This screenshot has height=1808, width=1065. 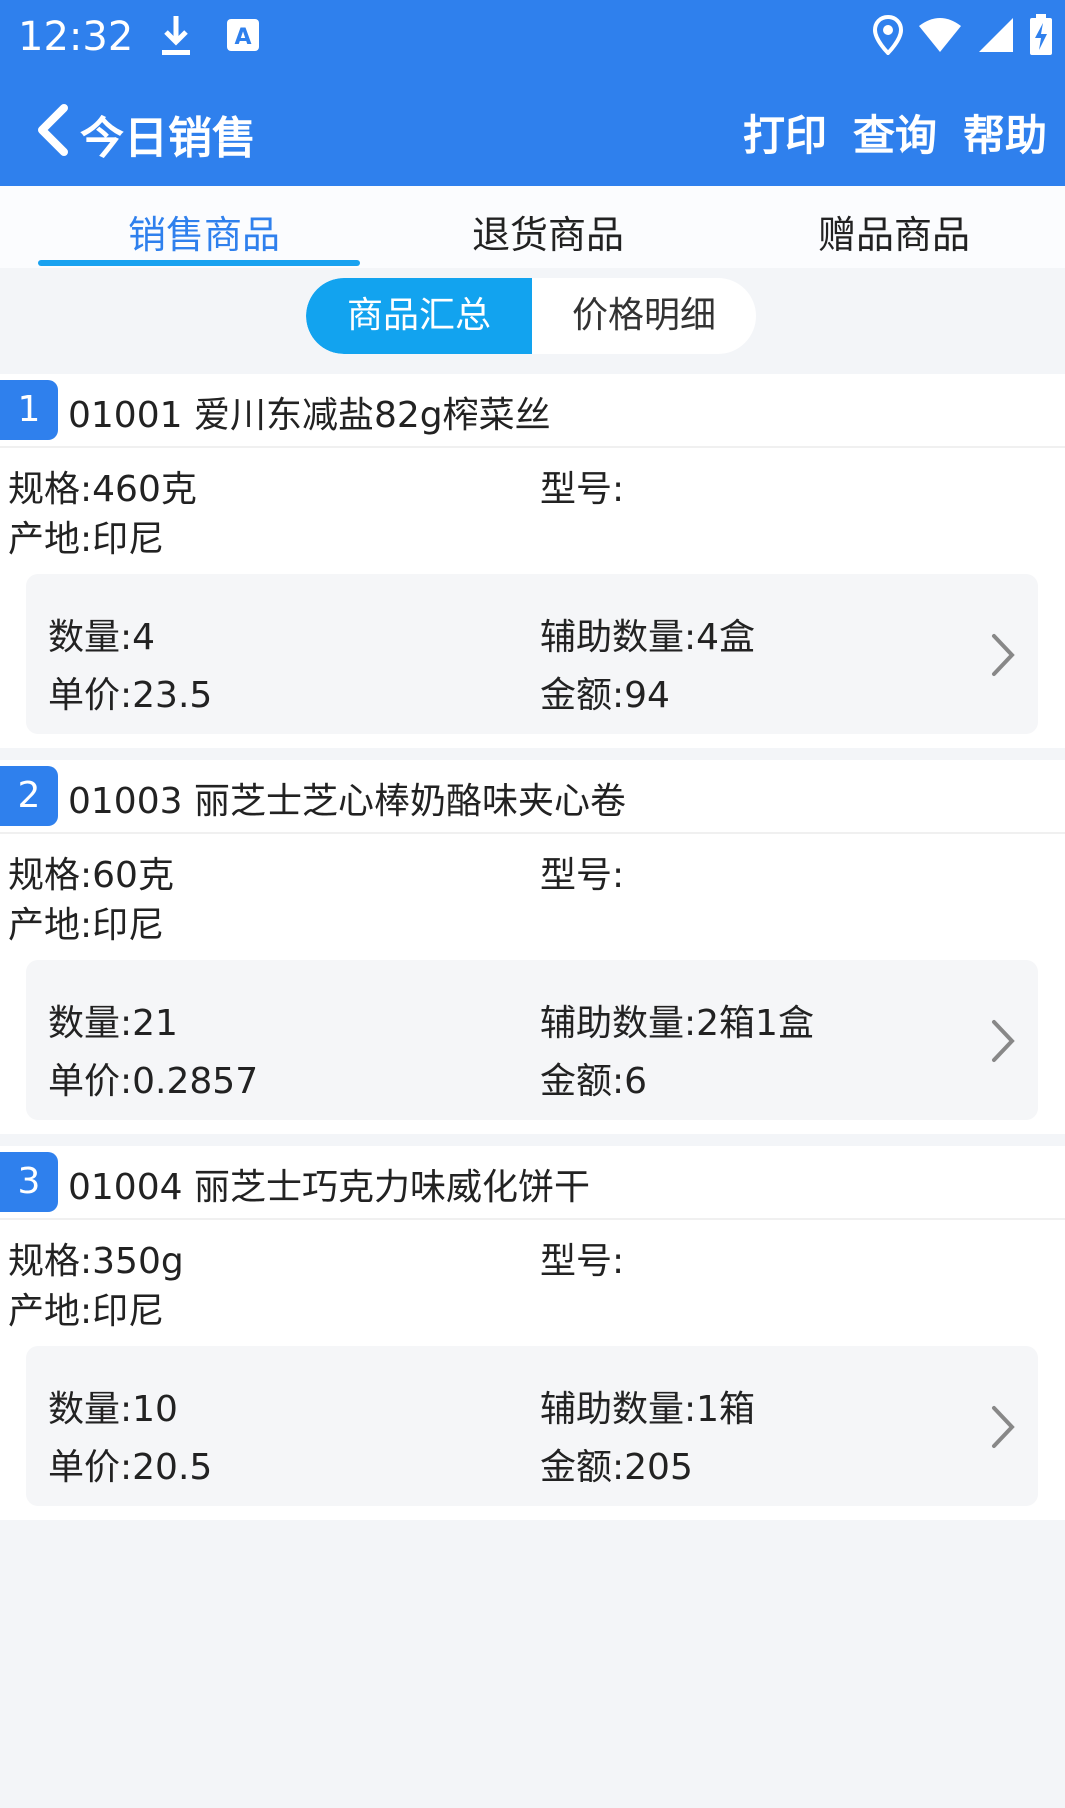 I want to click on svg-text: A, so click(x=242, y=37).